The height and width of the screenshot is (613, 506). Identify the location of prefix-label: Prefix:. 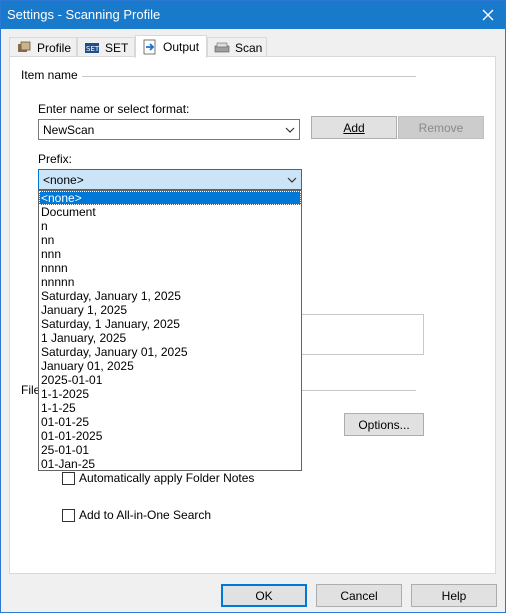
(55, 159).